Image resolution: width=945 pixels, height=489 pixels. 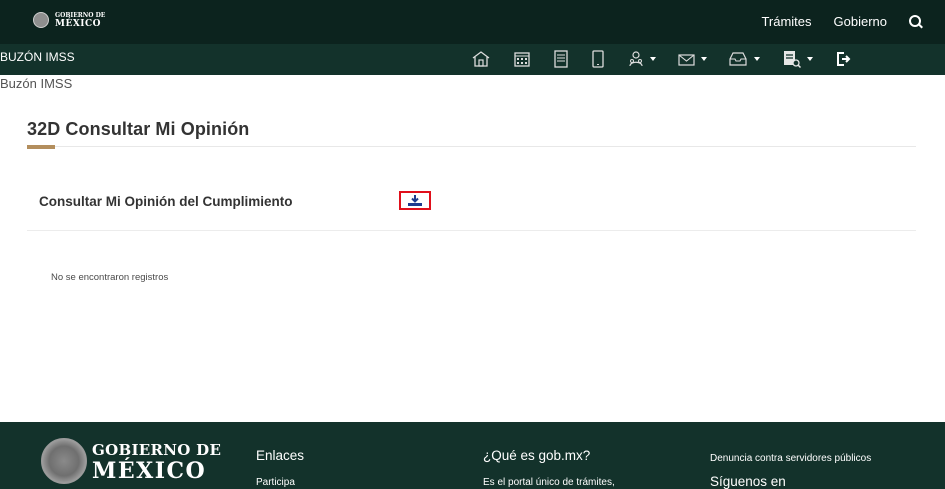 I want to click on nav-icons, so click(x=672, y=59).